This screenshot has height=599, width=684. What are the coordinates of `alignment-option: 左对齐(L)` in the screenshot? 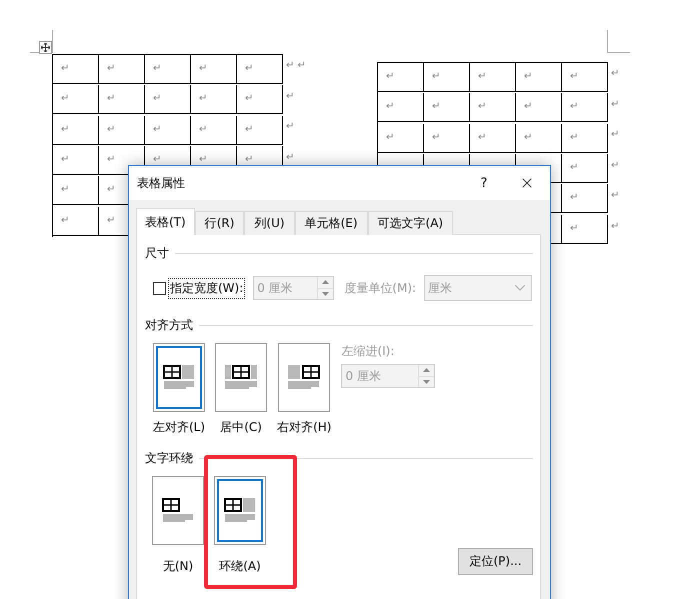 It's located at (179, 389).